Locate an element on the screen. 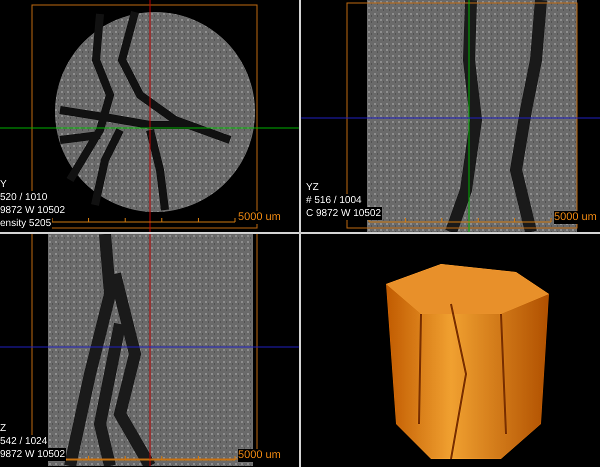 The image size is (600, 467). slice-info-text: C 9872 W 10502 is located at coordinates (344, 213).